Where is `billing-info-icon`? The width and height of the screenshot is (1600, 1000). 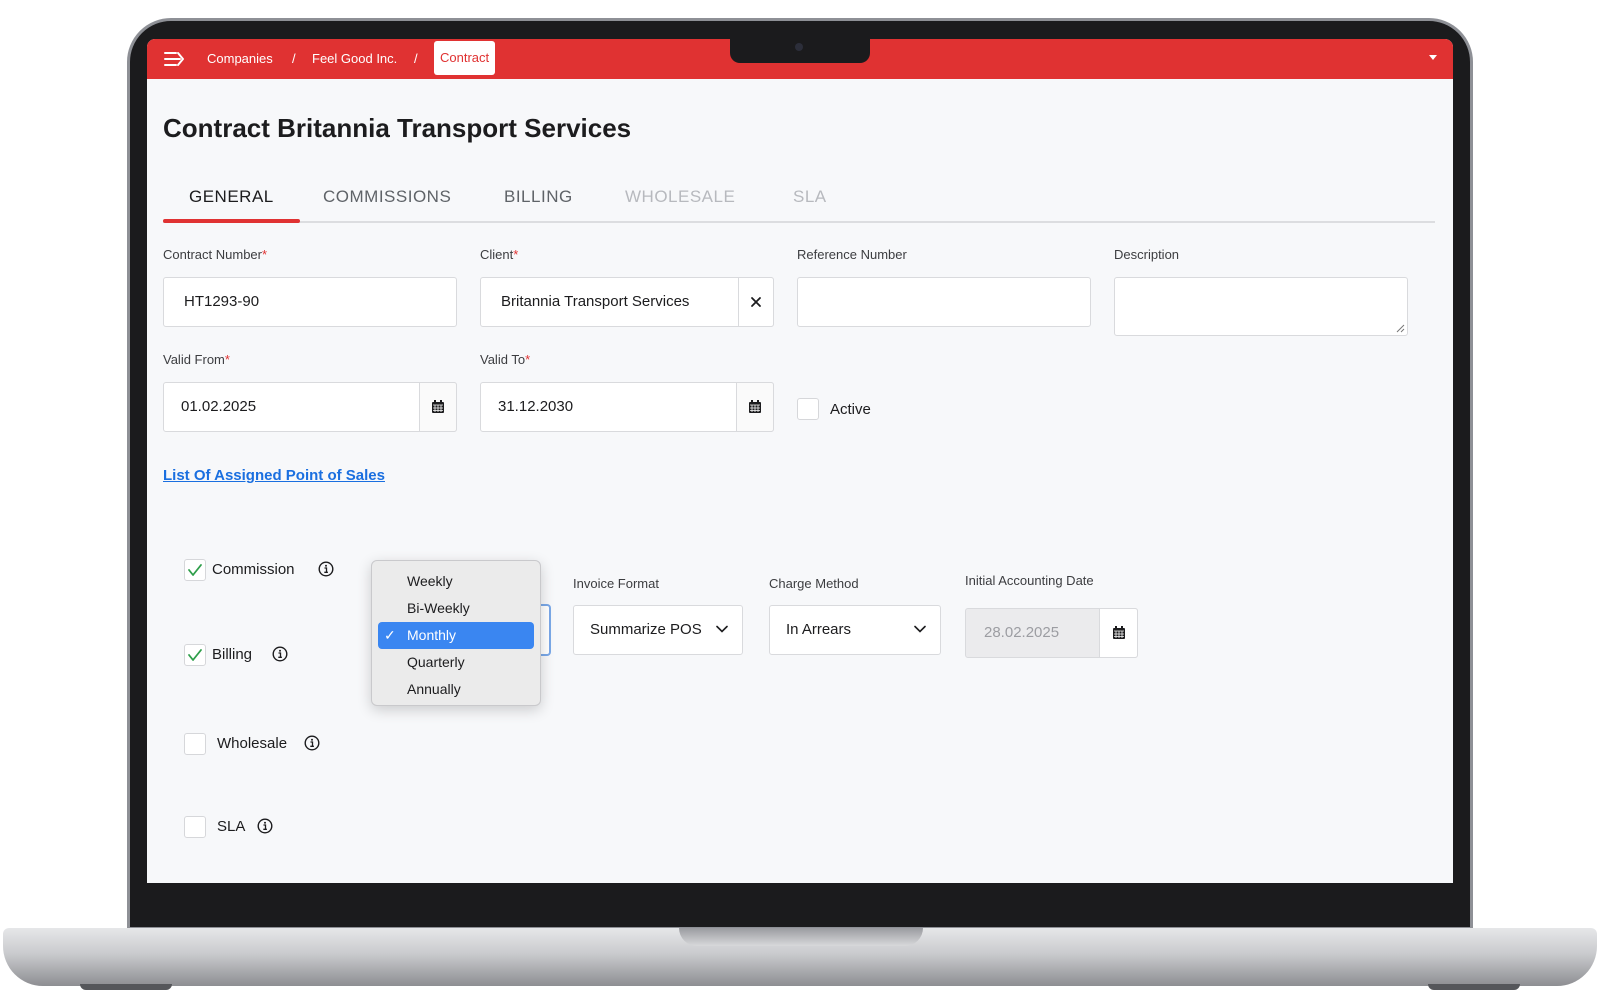 billing-info-icon is located at coordinates (280, 654).